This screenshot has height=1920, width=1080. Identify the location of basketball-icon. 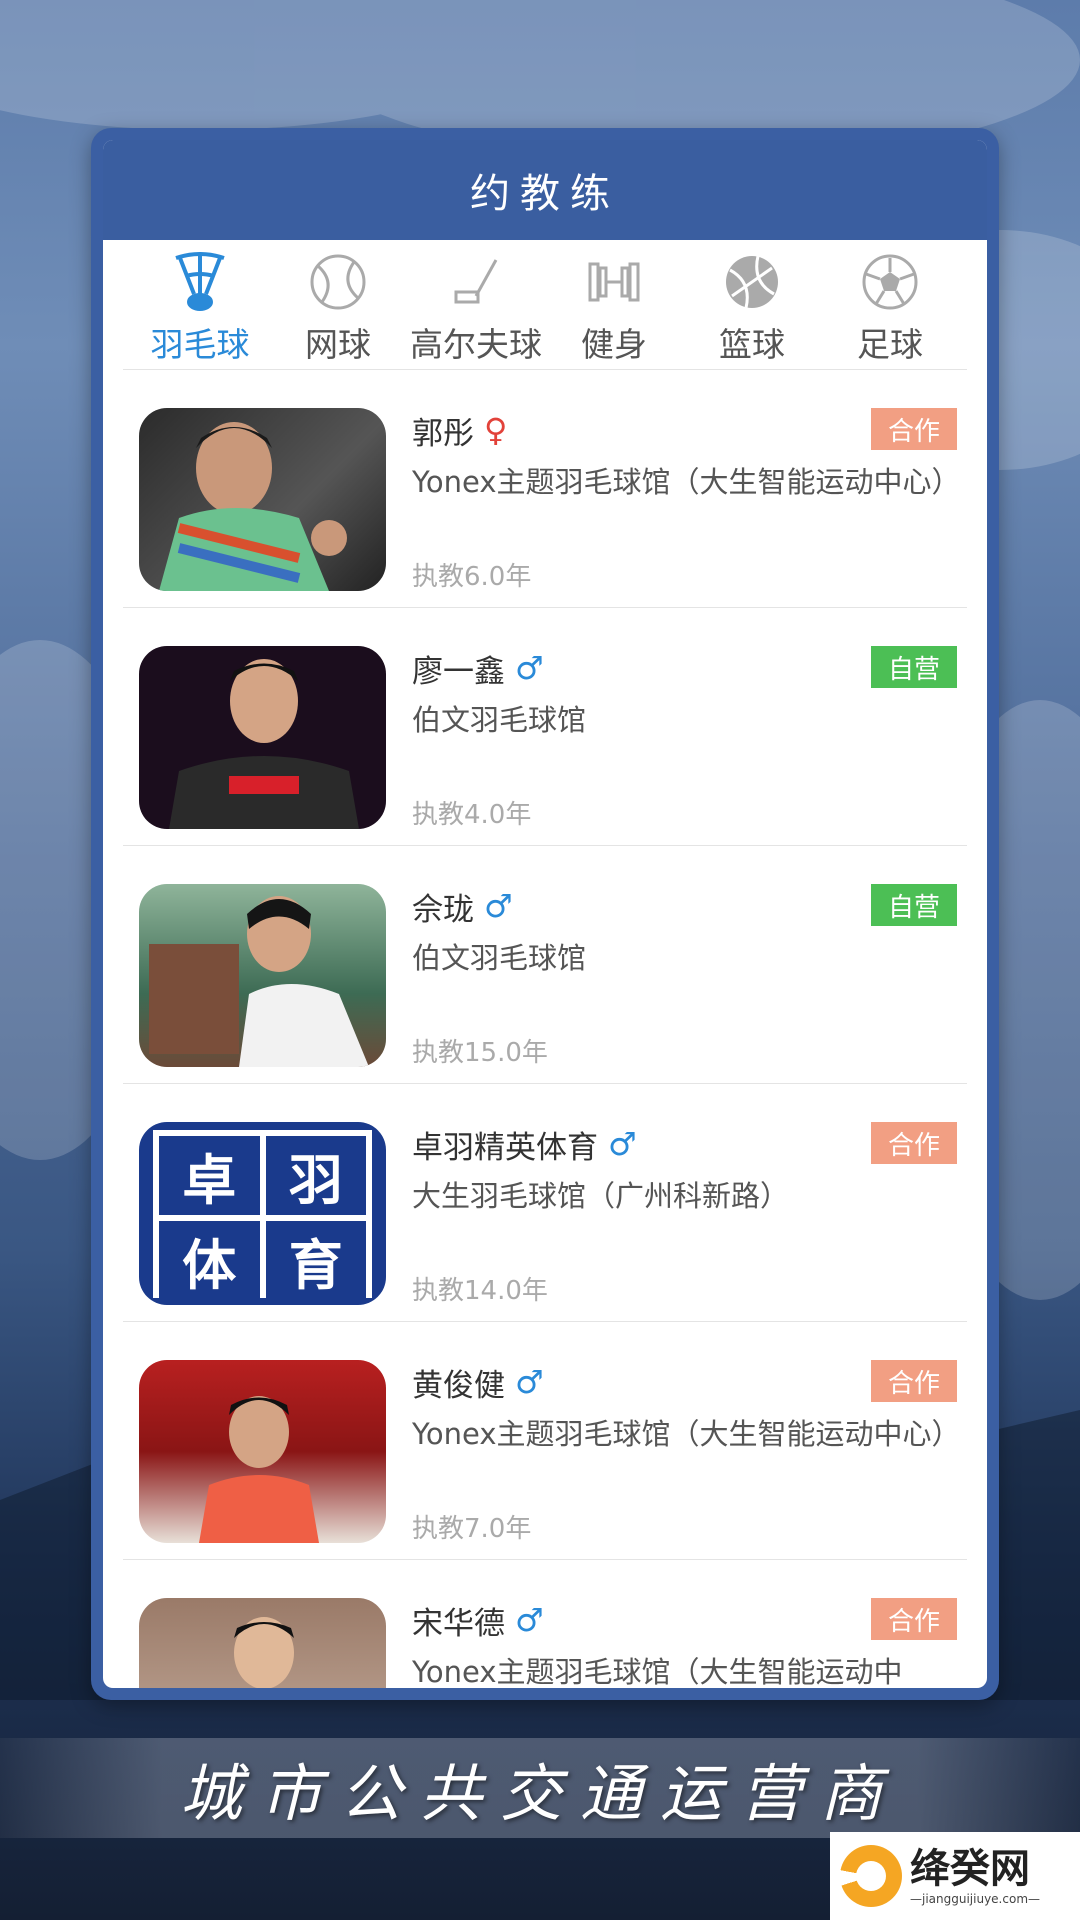
(752, 282).